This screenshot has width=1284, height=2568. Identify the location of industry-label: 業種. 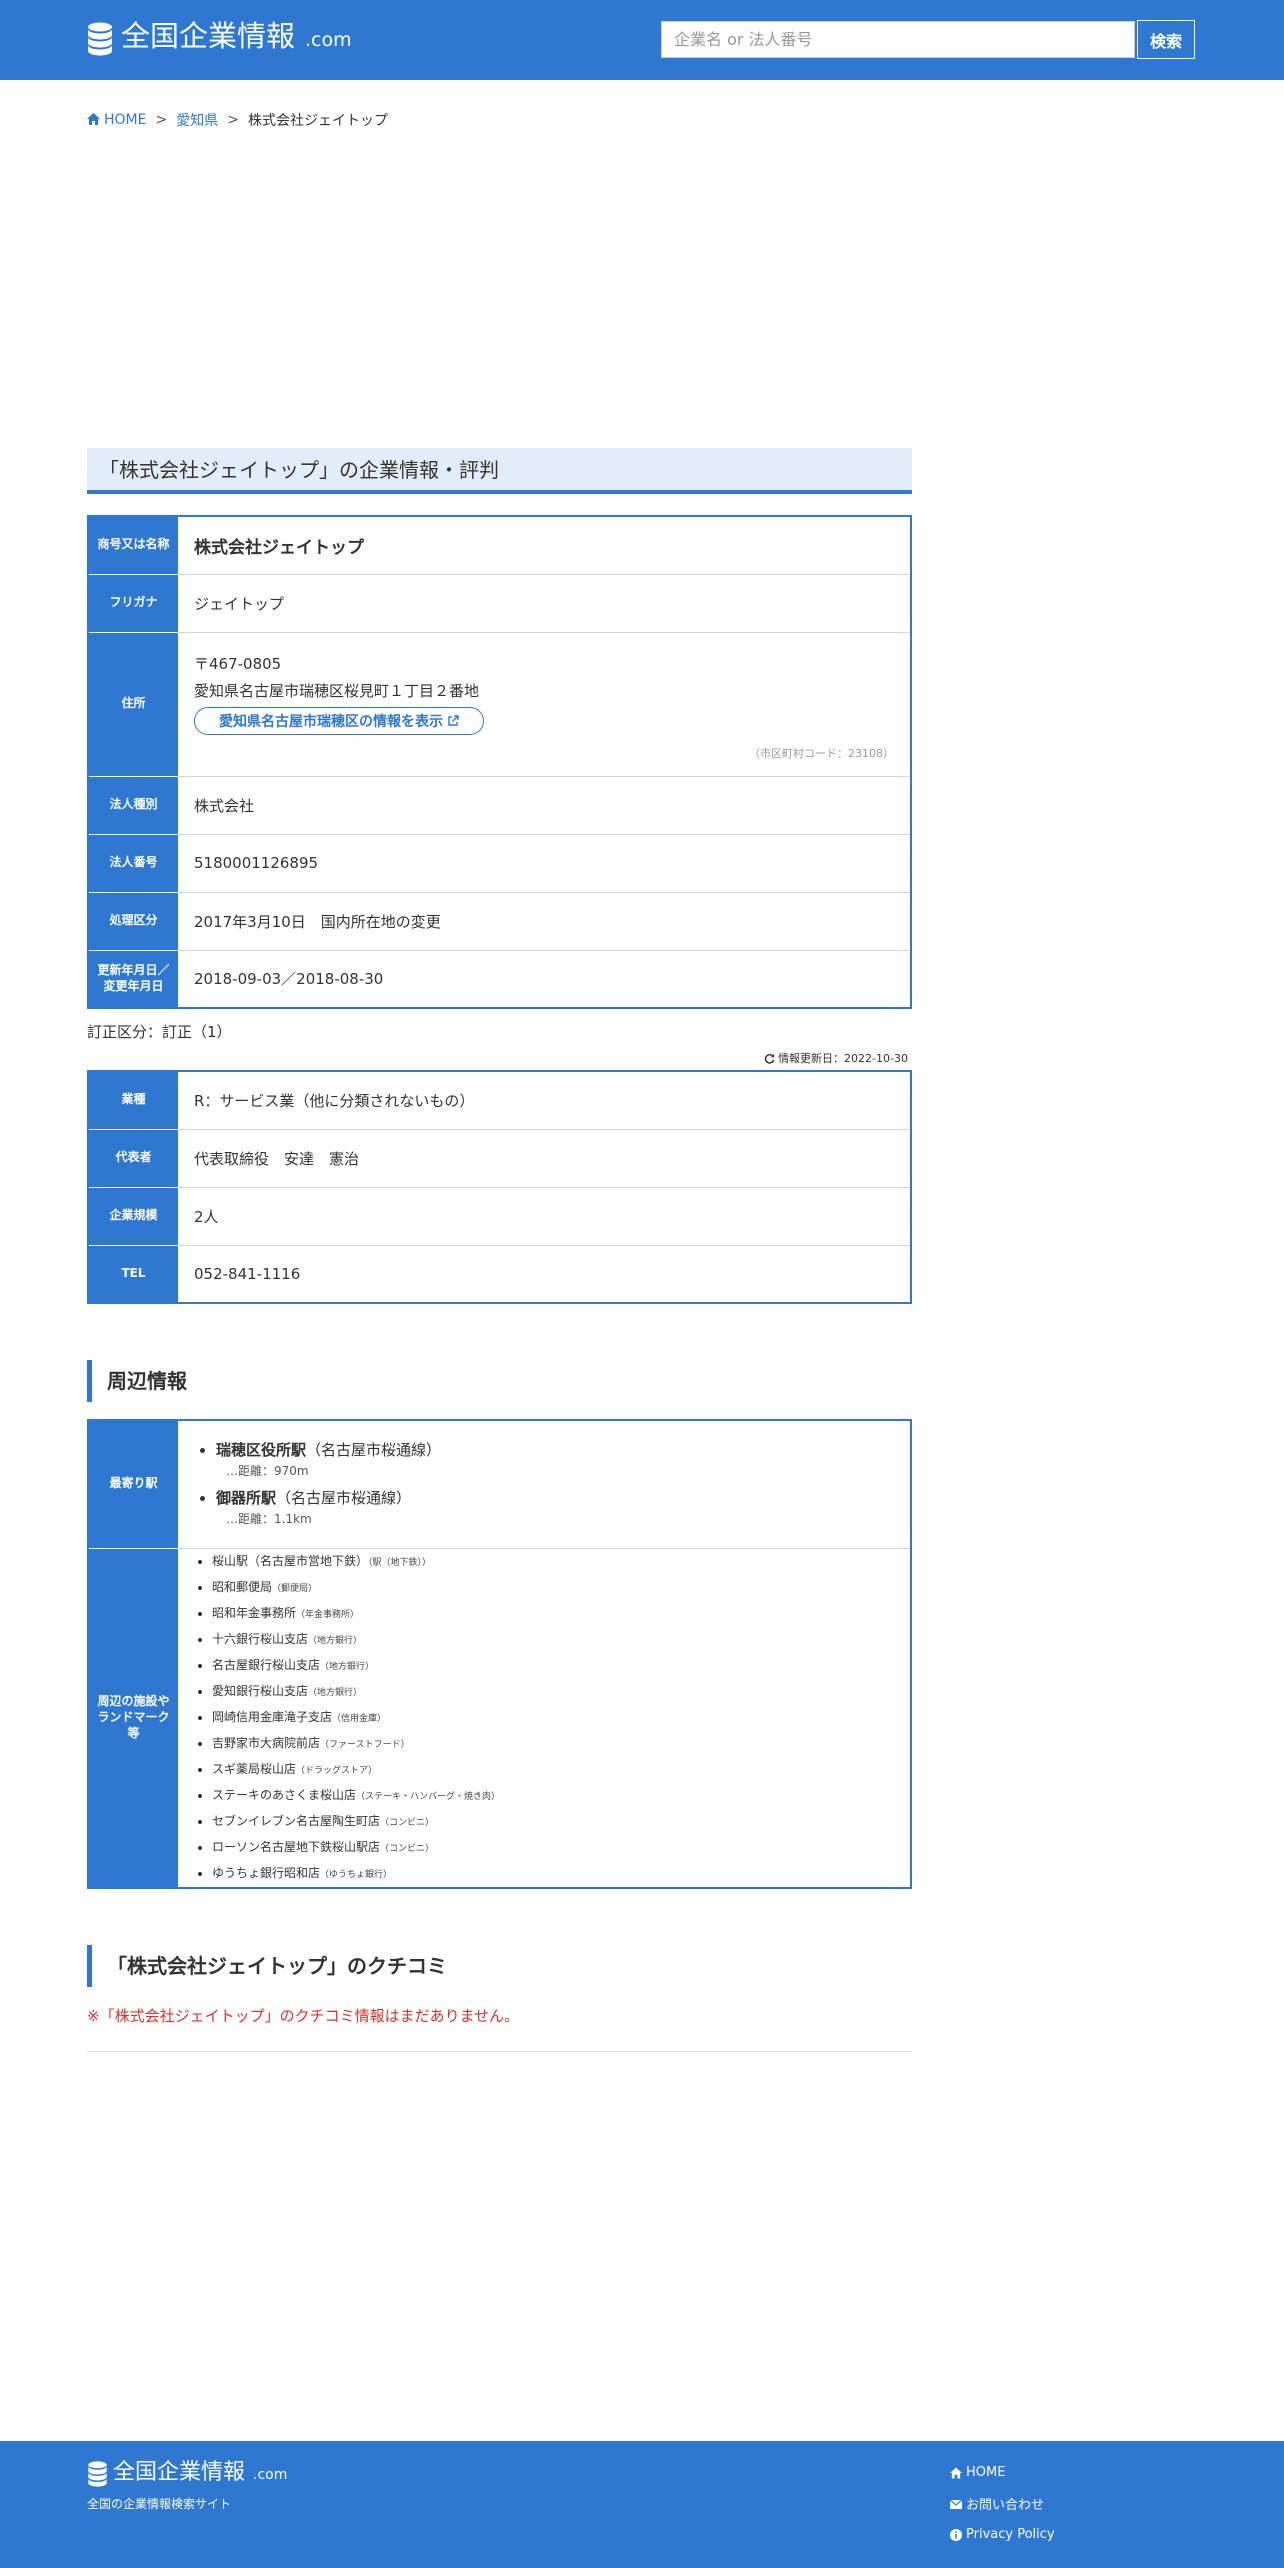
(133, 1100).